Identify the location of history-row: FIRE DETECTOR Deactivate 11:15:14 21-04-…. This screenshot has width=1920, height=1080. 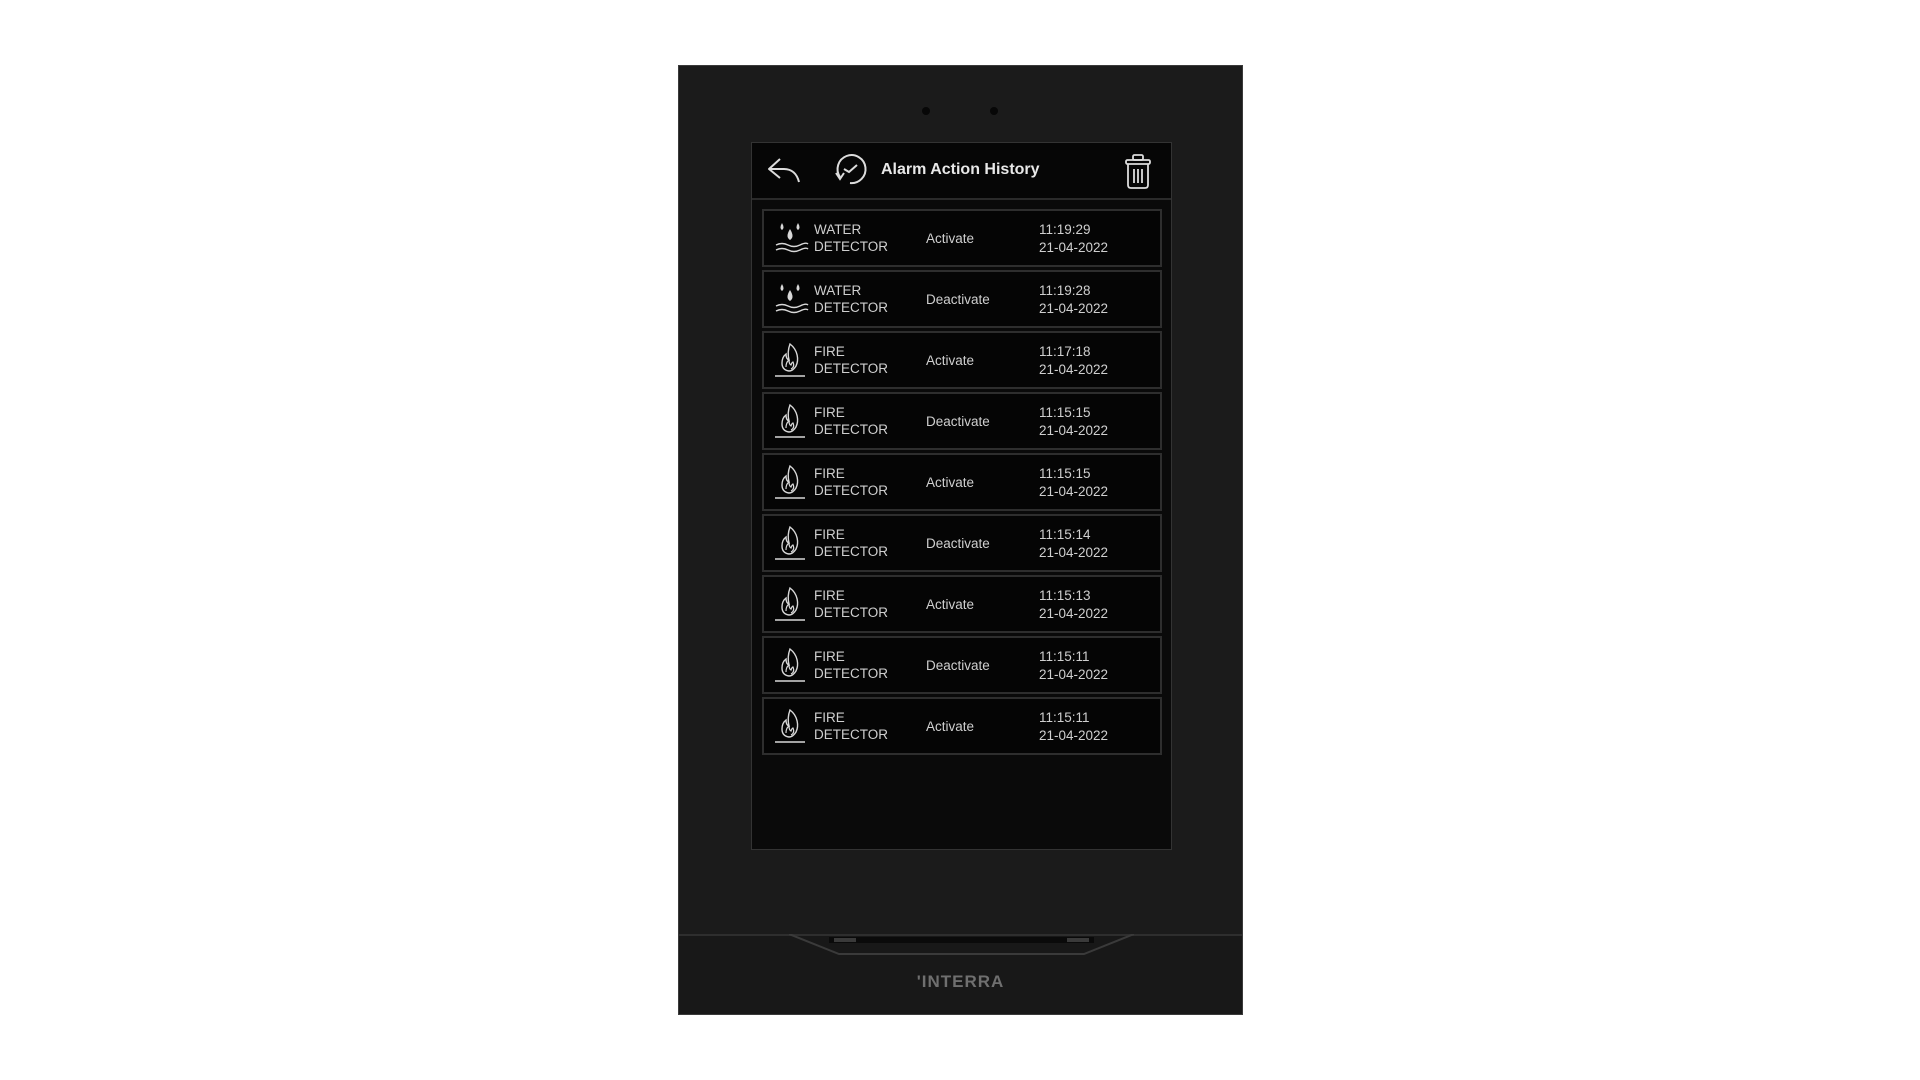
(962, 543).